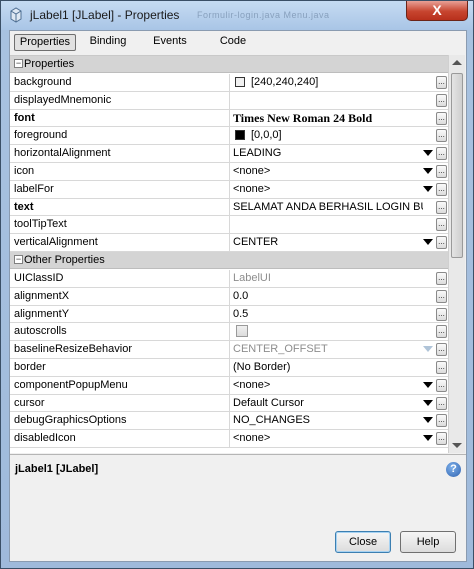  Describe the element at coordinates (45, 438) in the screenshot. I see `property-name: disabledIcon` at that location.